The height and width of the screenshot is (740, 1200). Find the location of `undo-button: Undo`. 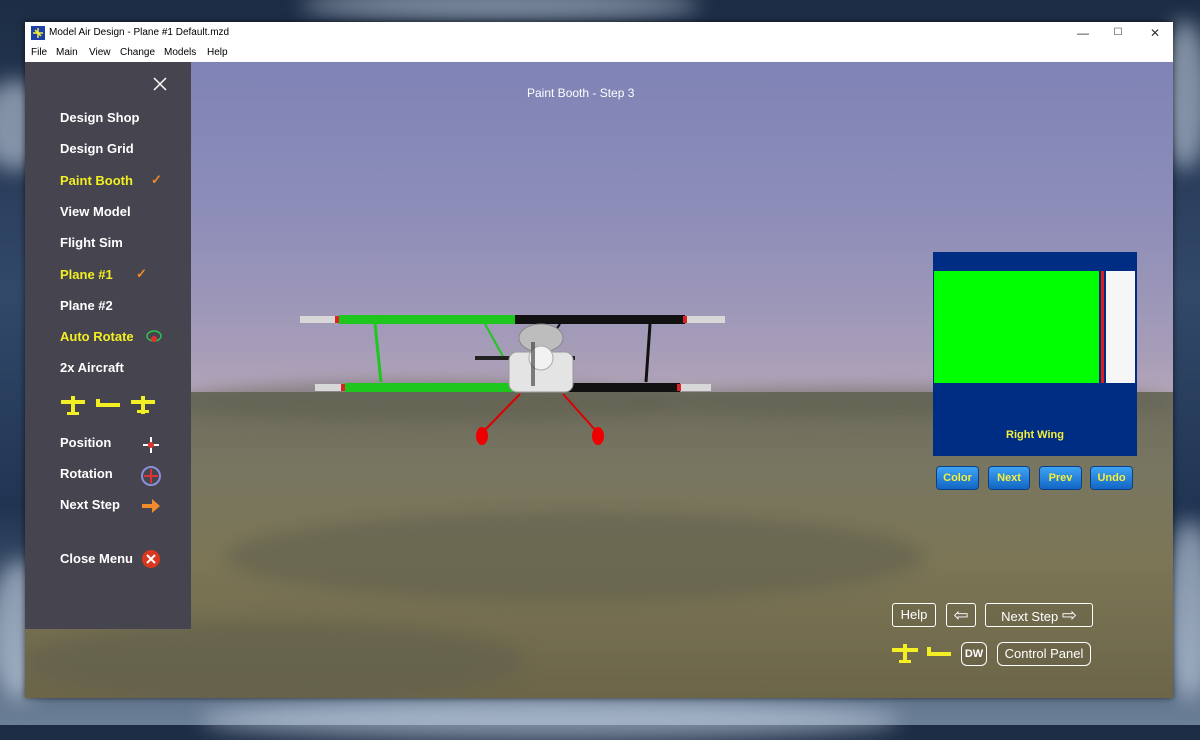

undo-button: Undo is located at coordinates (1111, 478).